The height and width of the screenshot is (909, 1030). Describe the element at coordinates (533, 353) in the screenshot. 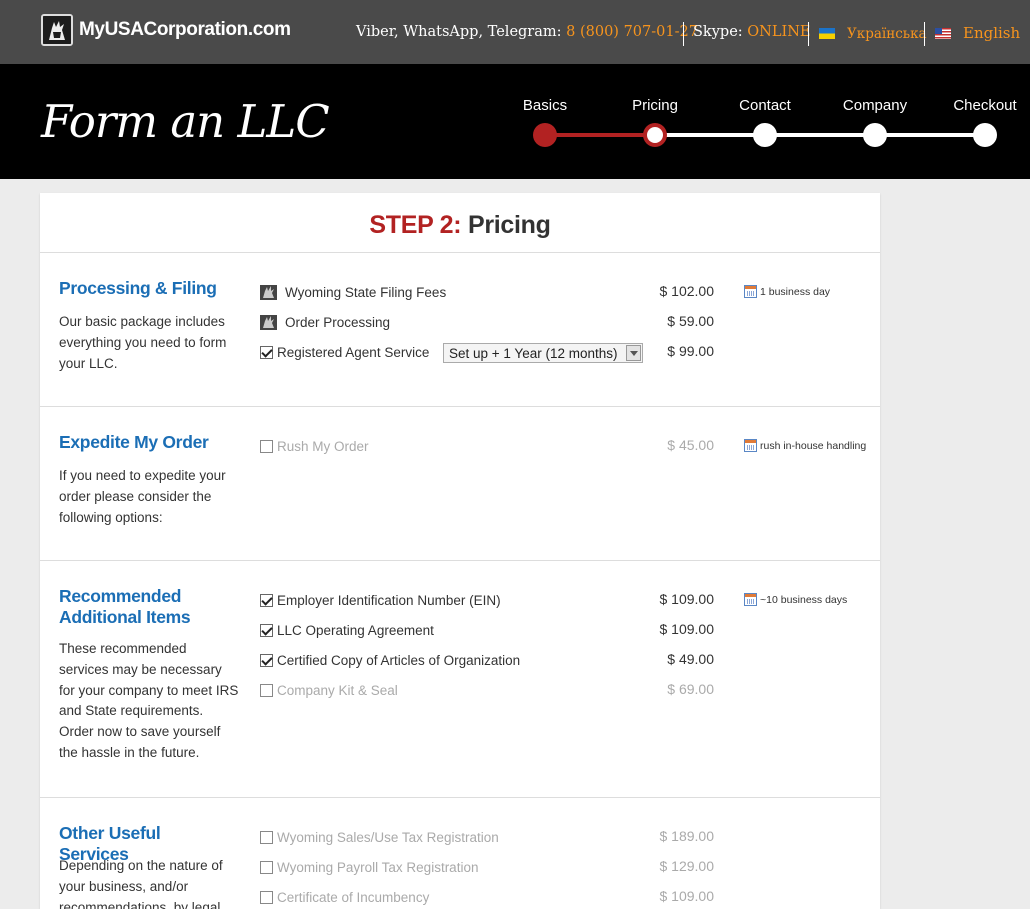

I see `select-value: Set up + 1 Year (12 months)` at that location.